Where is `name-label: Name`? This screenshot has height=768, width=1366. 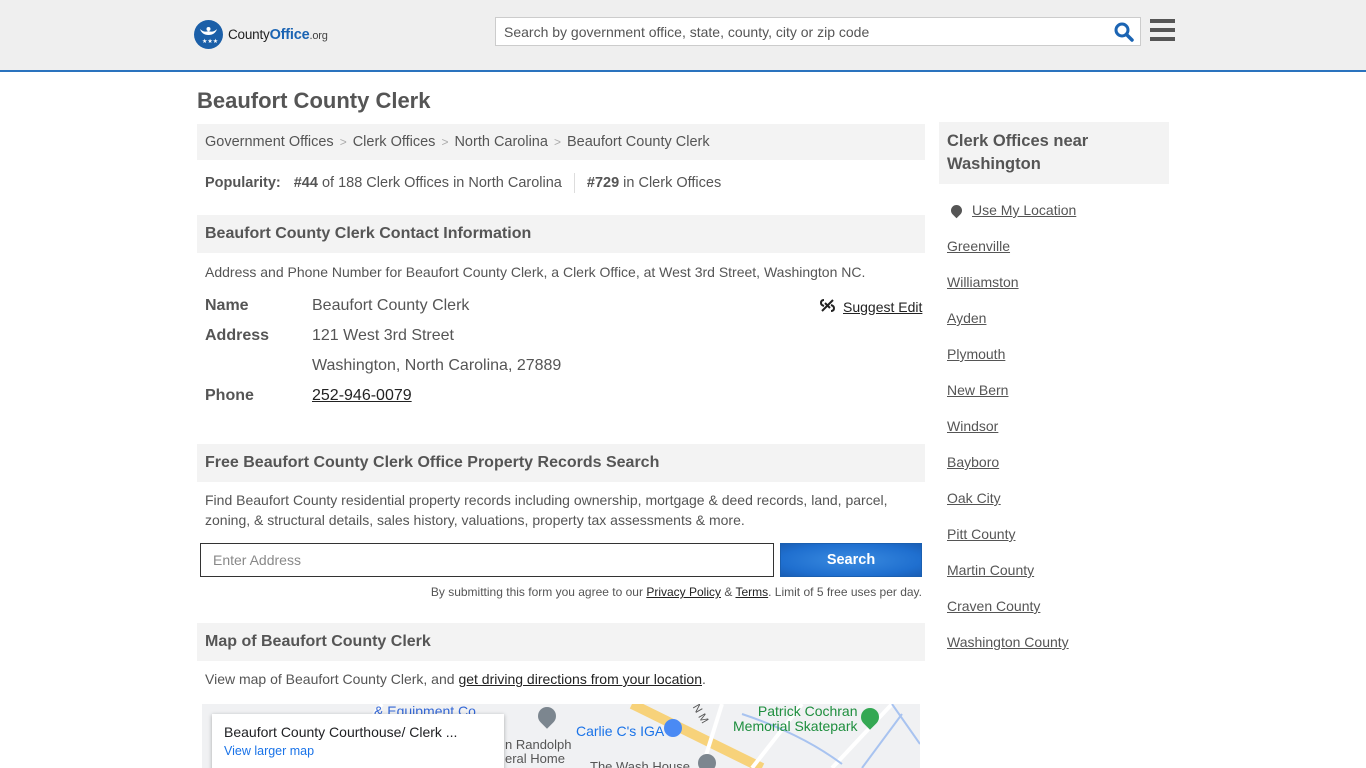 name-label: Name is located at coordinates (227, 305).